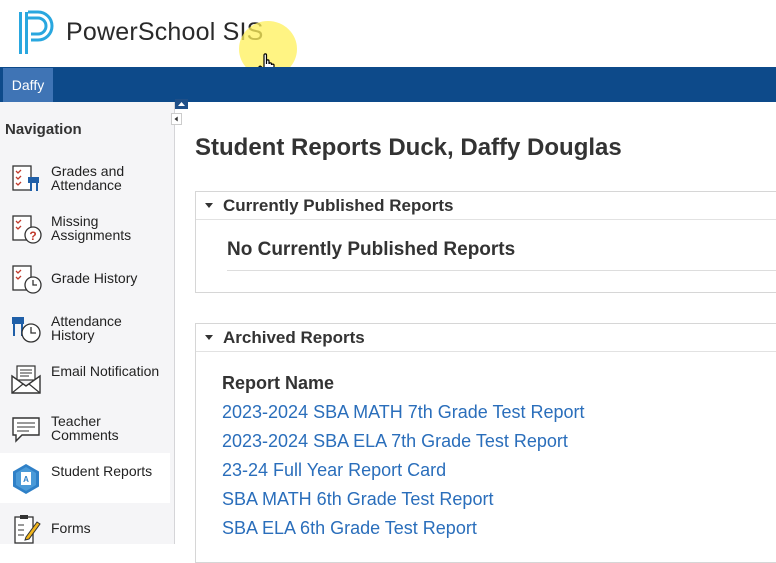  I want to click on sidebar-item-grades-attendance: Grades and Attendance, so click(85, 178).